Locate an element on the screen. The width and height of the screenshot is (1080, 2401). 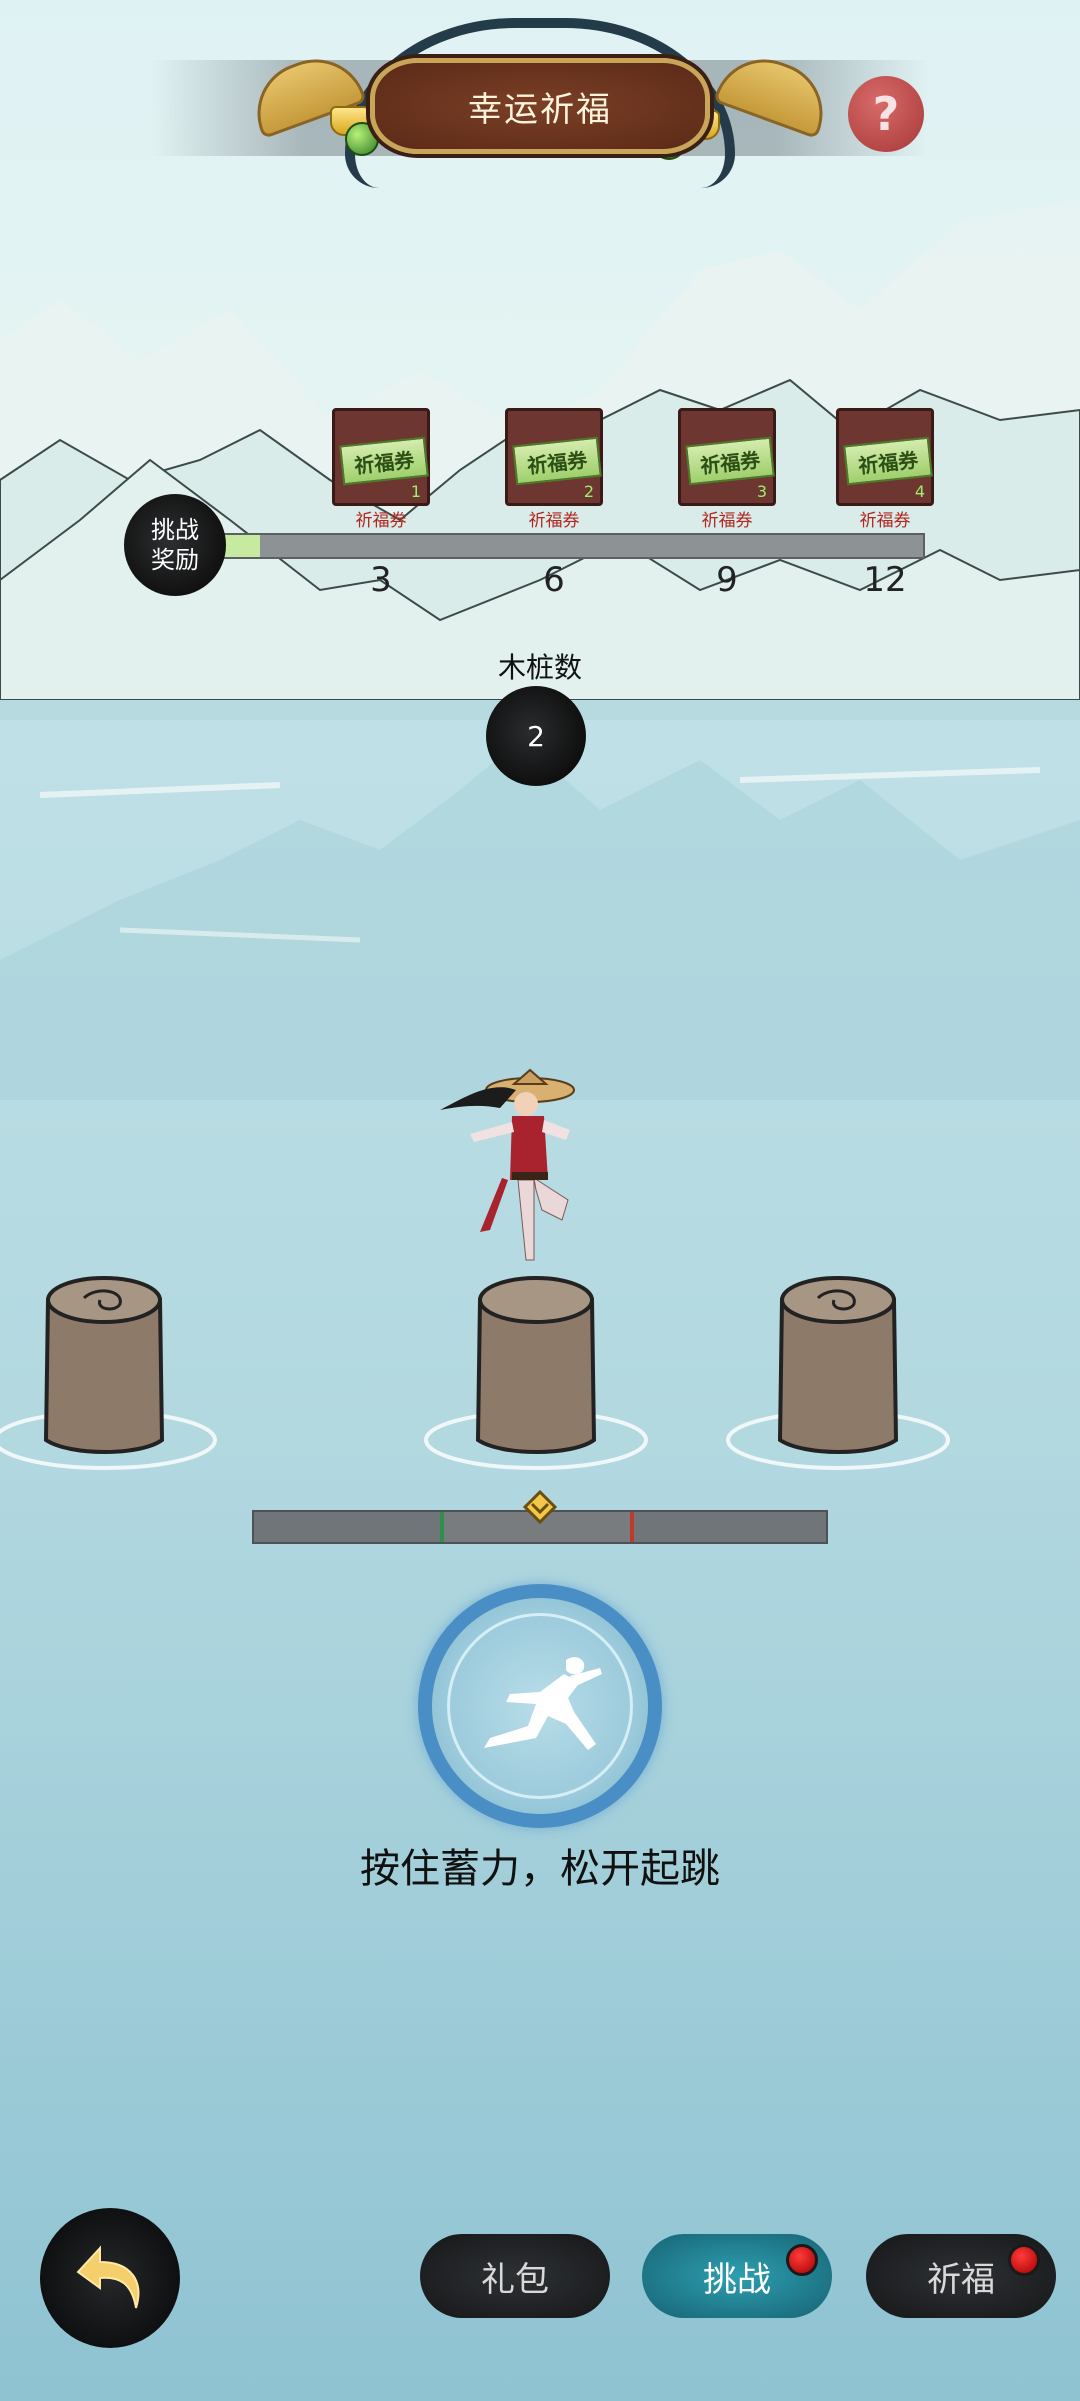
stump-count-value: 2 is located at coordinates (536, 736).